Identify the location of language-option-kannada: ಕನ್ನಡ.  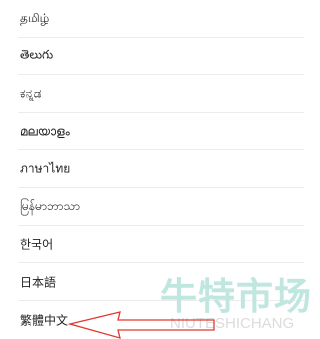
(158, 94).